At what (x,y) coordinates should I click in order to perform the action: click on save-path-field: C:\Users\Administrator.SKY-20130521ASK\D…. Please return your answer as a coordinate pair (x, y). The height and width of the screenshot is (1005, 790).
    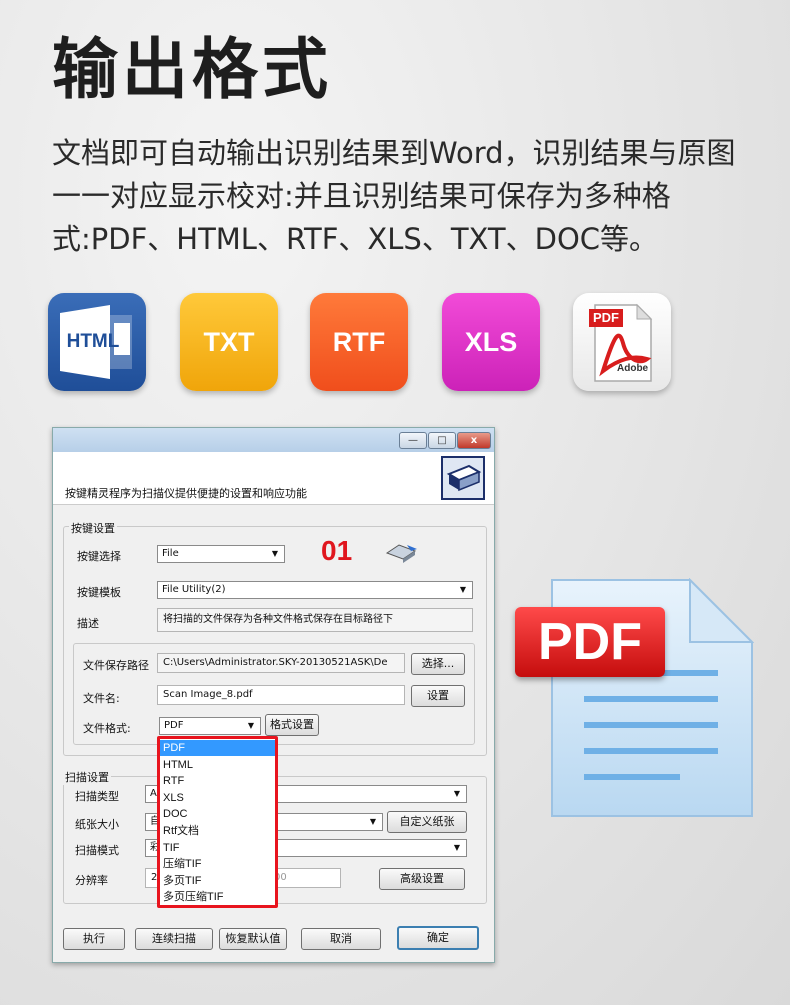
    Looking at the image, I should click on (281, 663).